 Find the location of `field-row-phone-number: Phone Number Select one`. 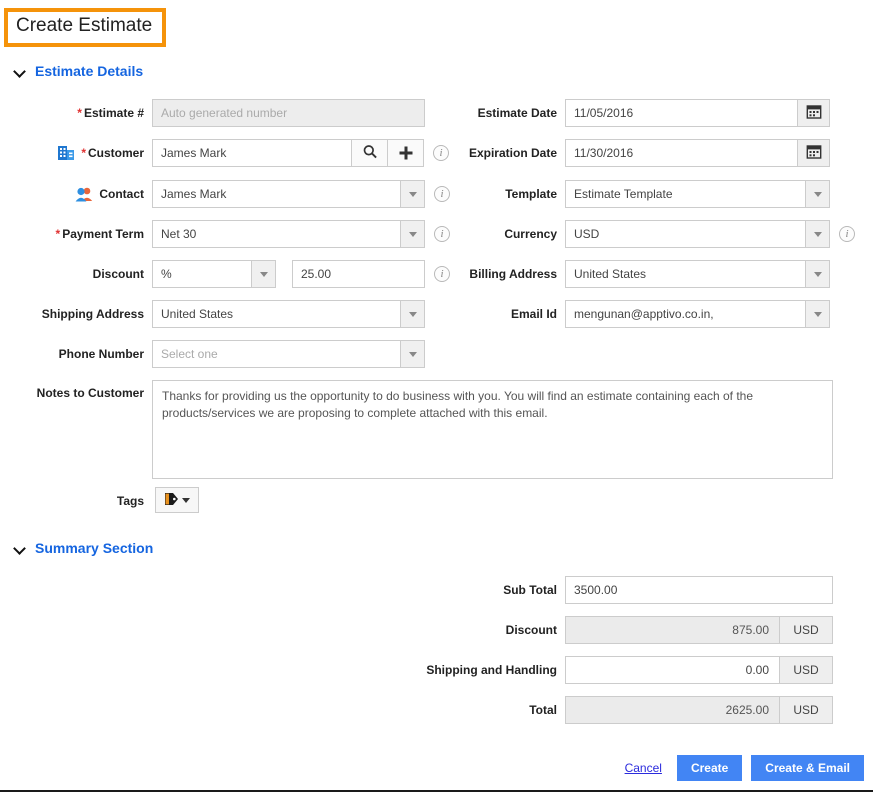

field-row-phone-number: Phone Number Select one is located at coordinates (212, 354).